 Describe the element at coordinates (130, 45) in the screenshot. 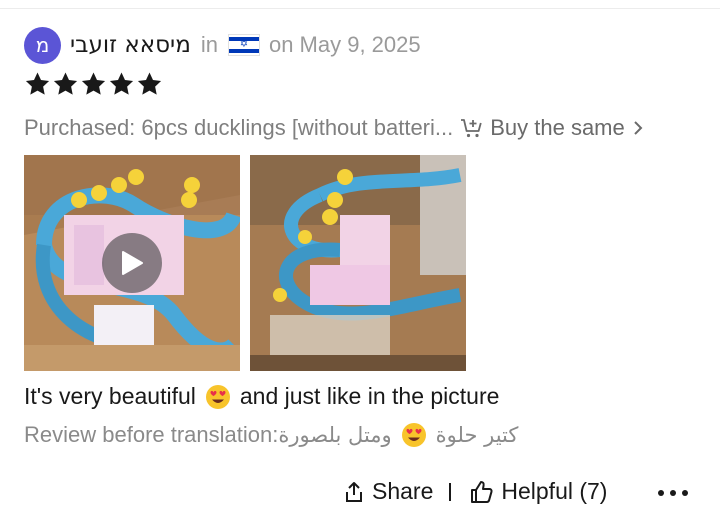

I see `reviewer-name: מיסאא זועבי` at that location.